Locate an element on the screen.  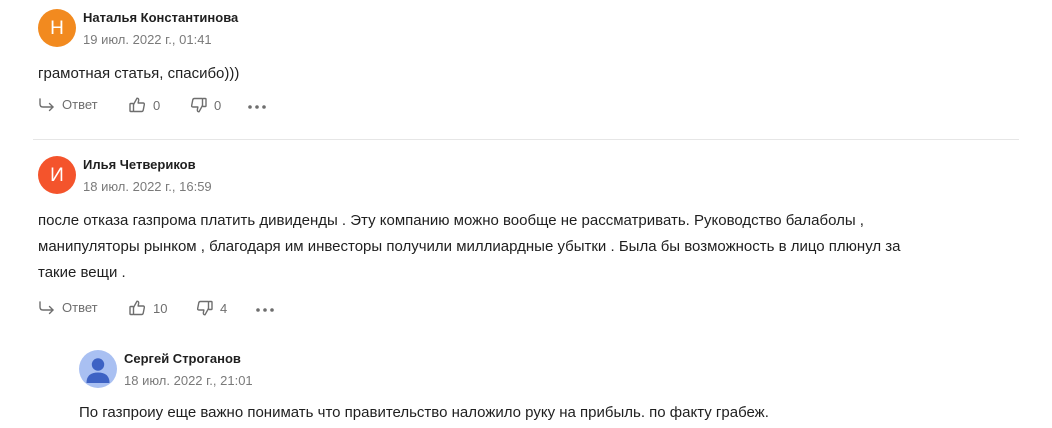
comment-date: 18 июл. 2022 г., 21:01 is located at coordinates (188, 380).